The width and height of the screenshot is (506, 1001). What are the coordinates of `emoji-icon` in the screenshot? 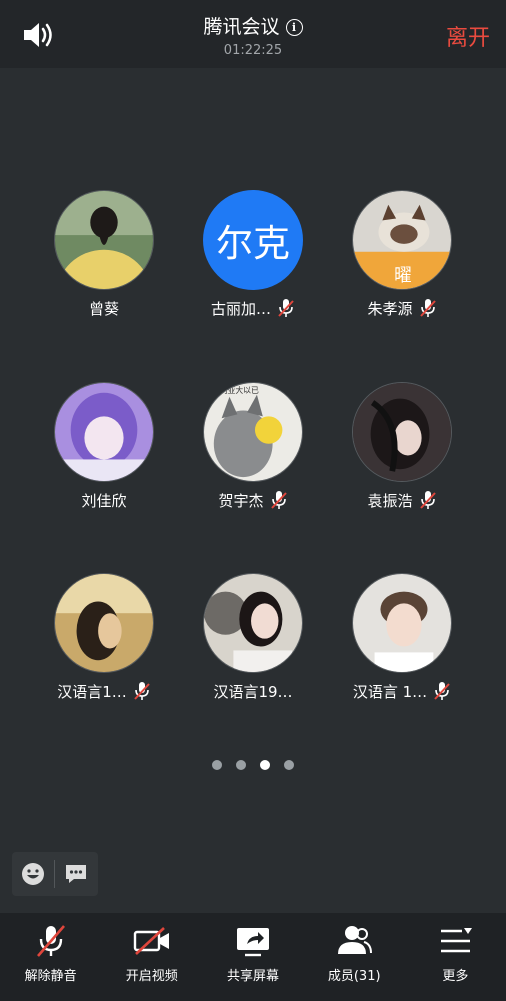 It's located at (33, 874).